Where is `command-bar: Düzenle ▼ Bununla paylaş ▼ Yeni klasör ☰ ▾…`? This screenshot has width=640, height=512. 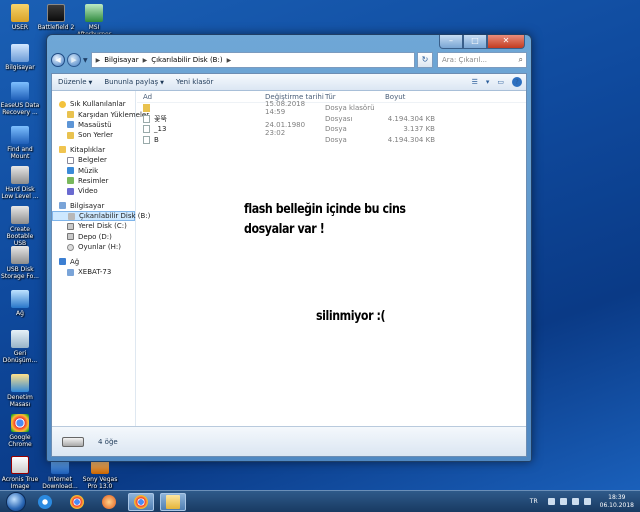 command-bar: Düzenle ▼ Bununla paylaş ▼ Yeni klasör ☰ ▾… is located at coordinates (289, 82).